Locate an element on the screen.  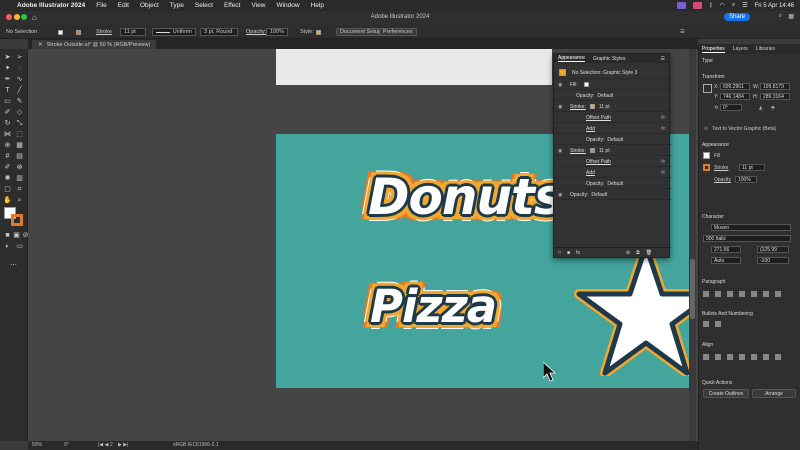
close-icon: ✕ is located at coordinates (40, 45).